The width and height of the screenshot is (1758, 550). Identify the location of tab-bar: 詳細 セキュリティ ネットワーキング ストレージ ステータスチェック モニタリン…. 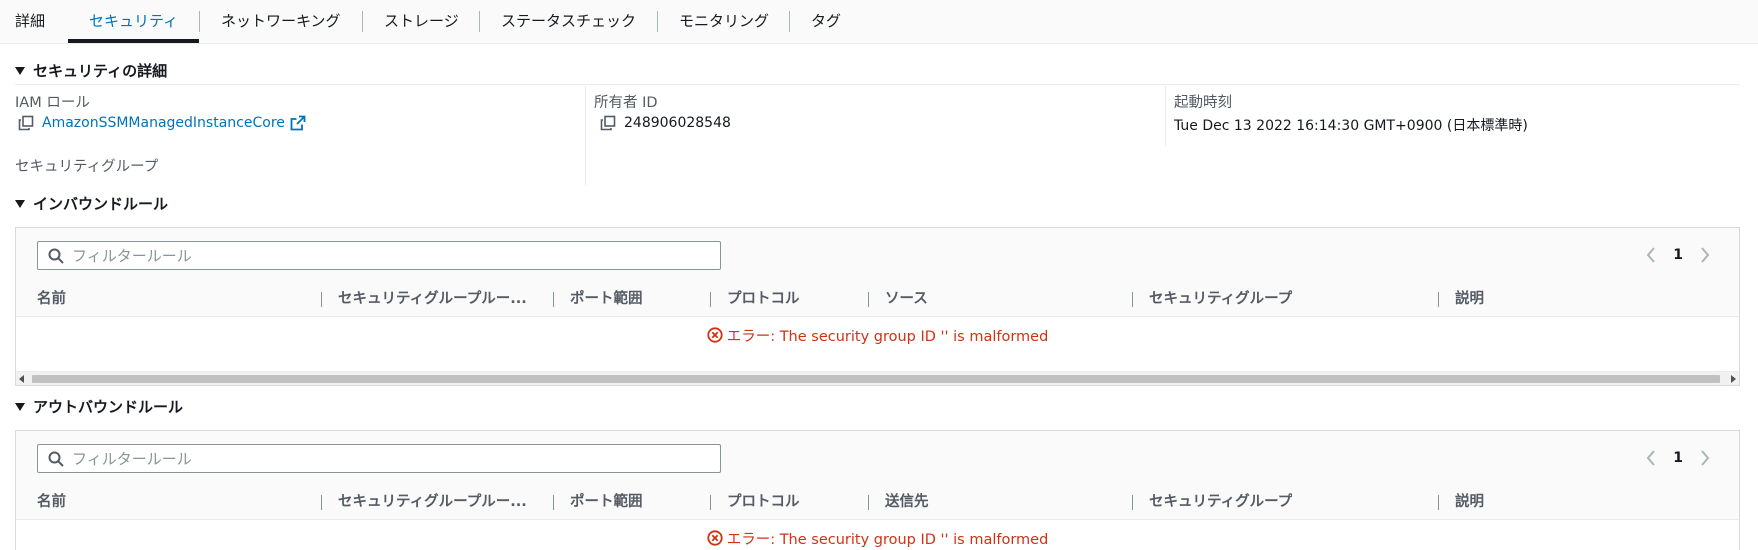
(879, 22).